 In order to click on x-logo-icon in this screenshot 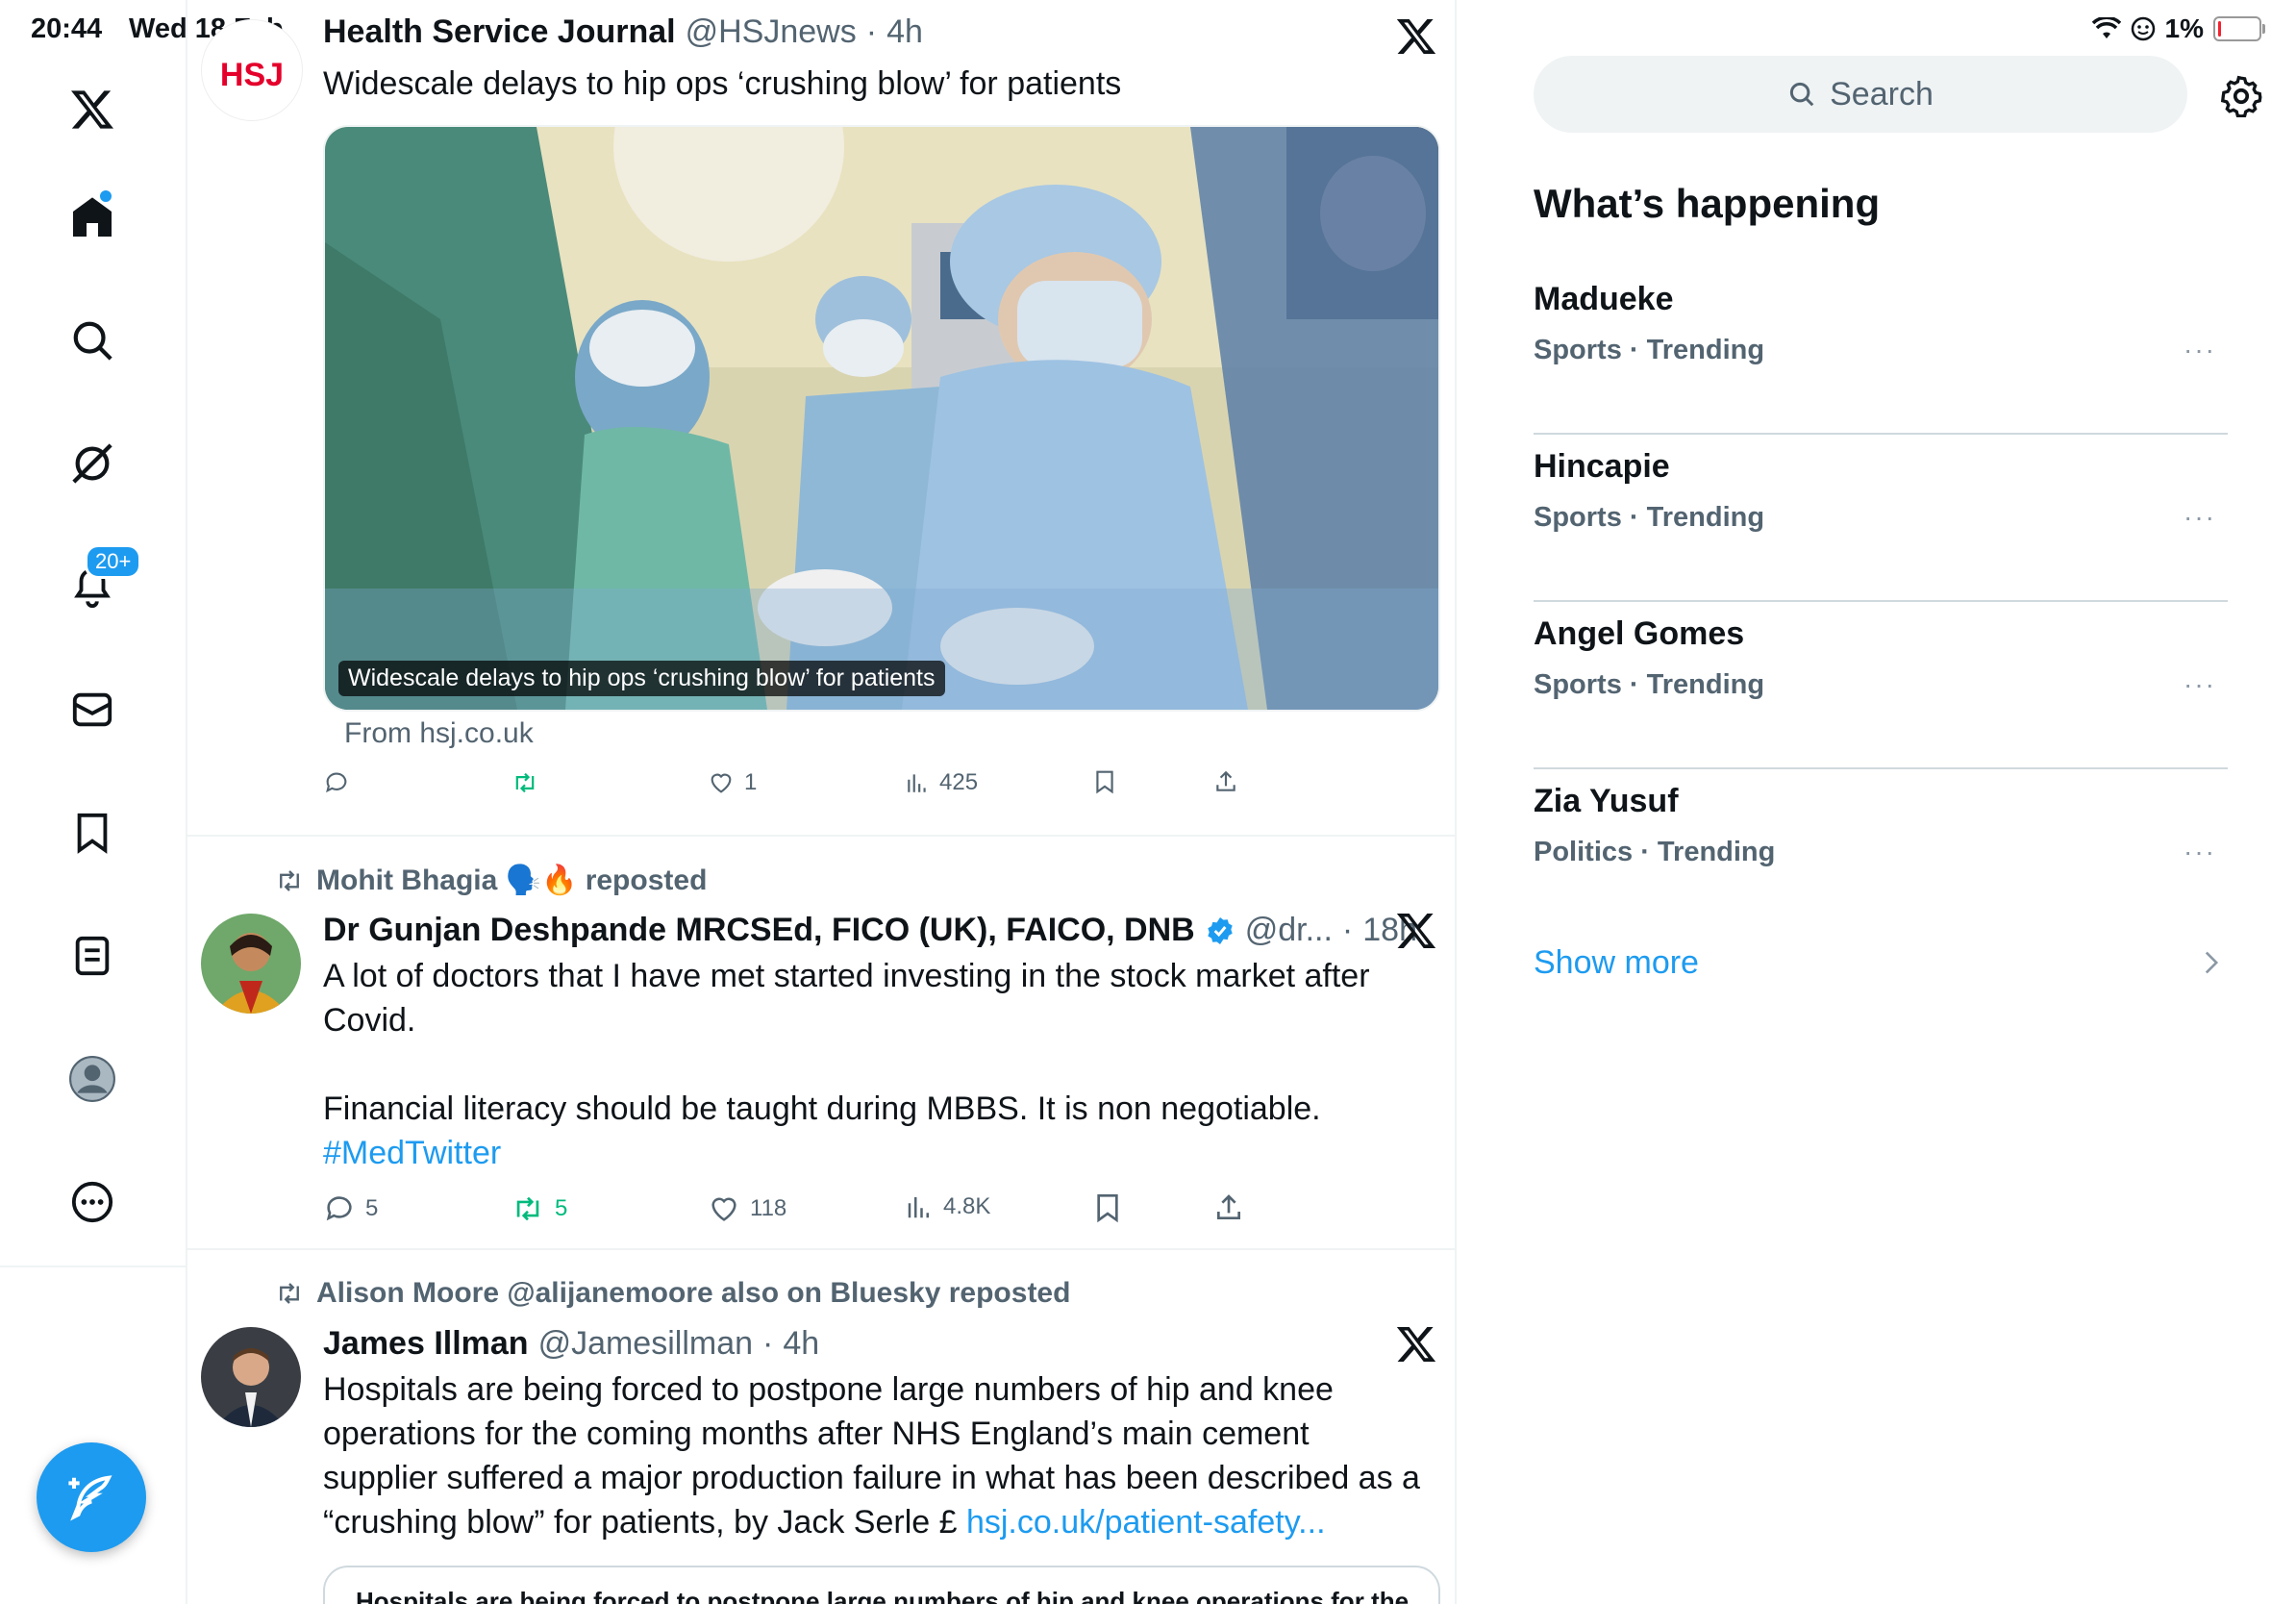, I will do `click(92, 109)`.